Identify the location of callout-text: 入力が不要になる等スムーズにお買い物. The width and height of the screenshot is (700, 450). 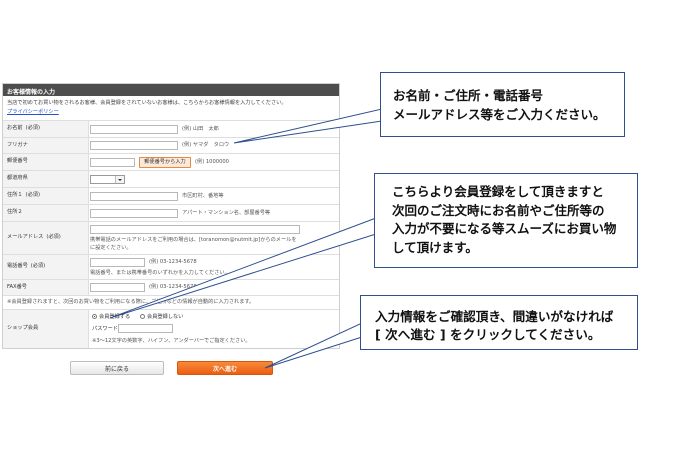
(504, 229).